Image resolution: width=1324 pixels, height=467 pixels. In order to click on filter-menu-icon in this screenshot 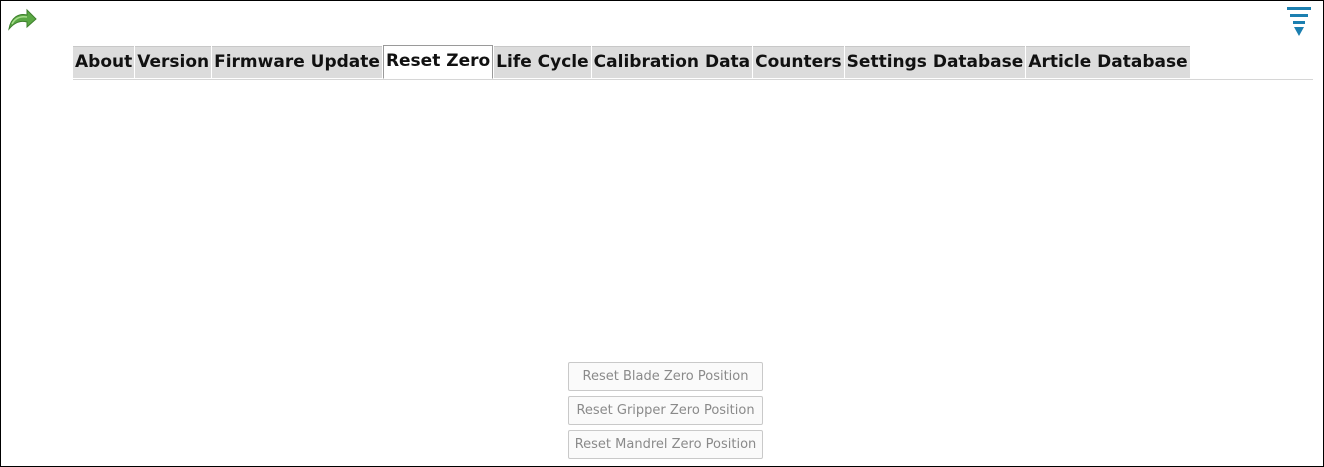, I will do `click(1299, 21)`.